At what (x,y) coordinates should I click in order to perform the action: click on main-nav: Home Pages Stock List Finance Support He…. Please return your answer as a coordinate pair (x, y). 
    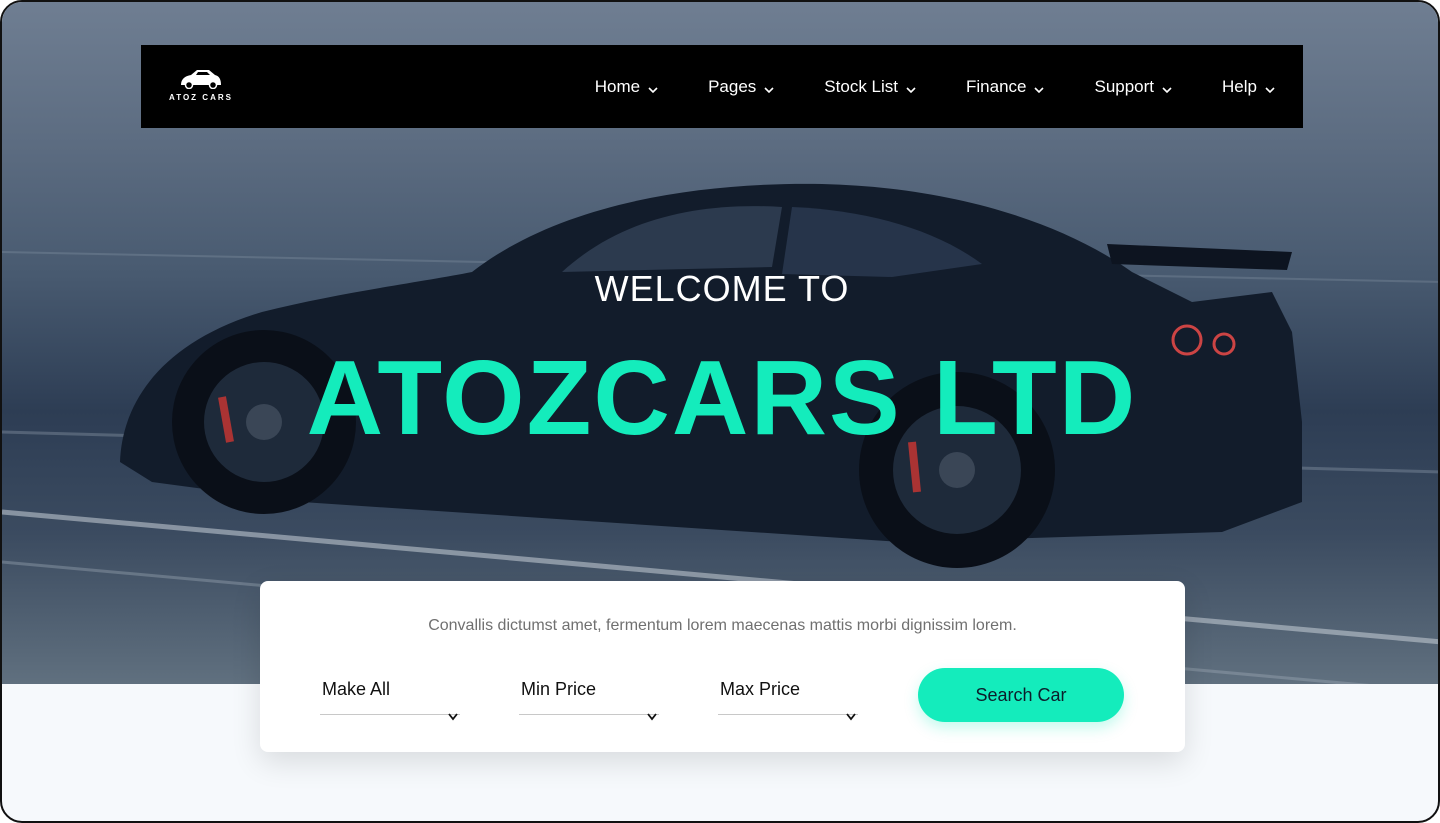
    Looking at the image, I should click on (949, 86).